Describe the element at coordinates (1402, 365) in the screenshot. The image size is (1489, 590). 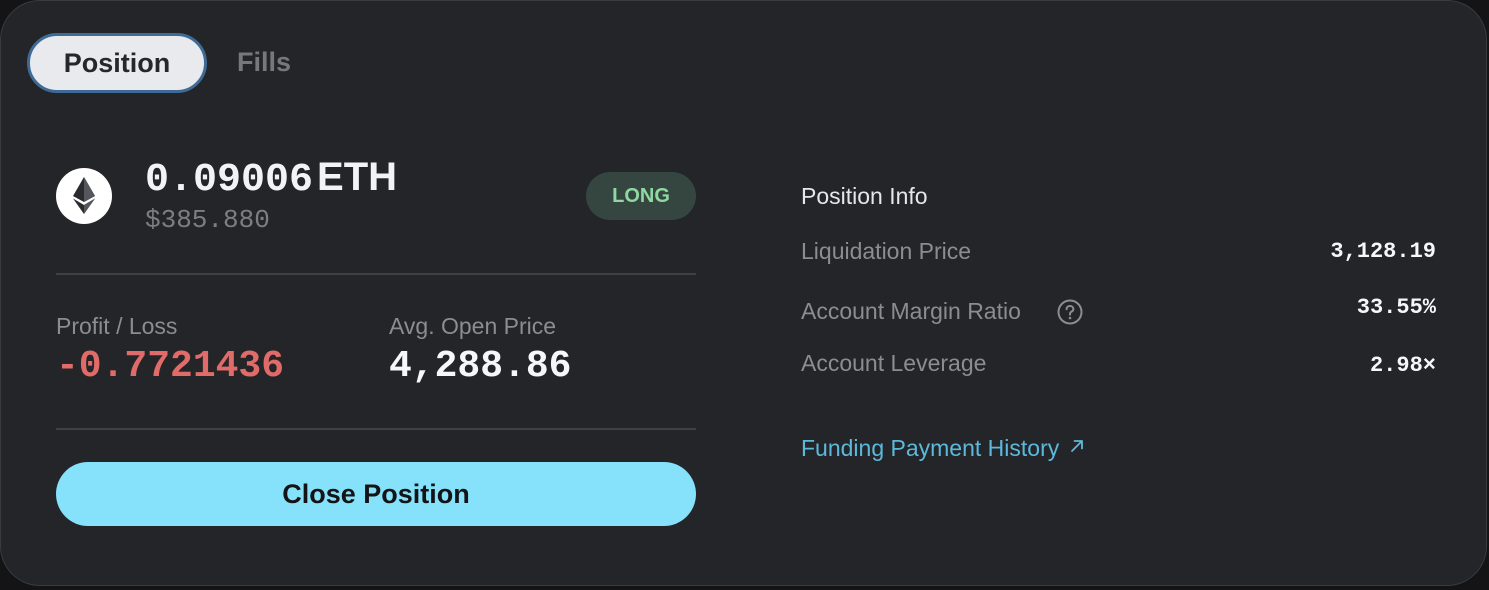
I see `account-leverage-value: 2.98×` at that location.